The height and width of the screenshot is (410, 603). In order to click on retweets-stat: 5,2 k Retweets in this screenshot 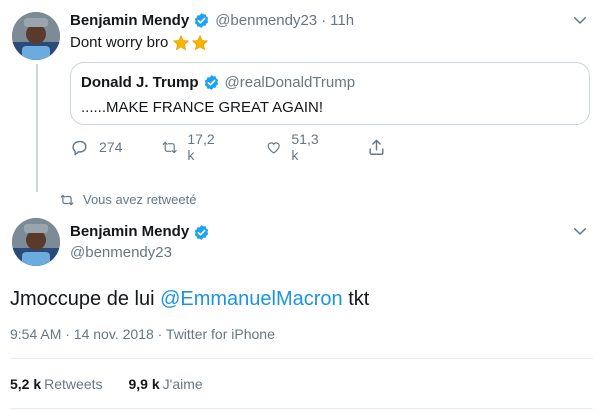, I will do `click(56, 384)`.